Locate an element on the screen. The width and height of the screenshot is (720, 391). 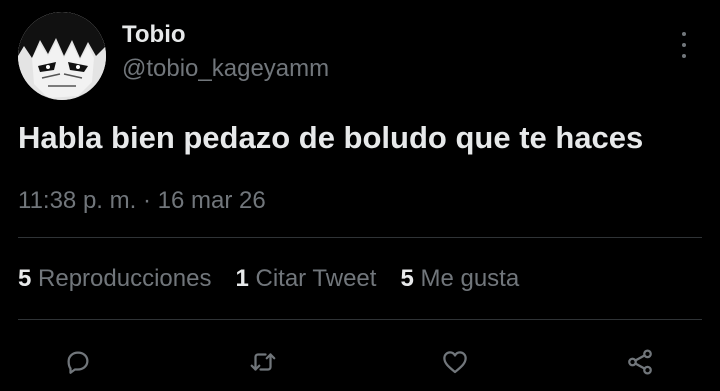
stat-count: 1 is located at coordinates (242, 278).